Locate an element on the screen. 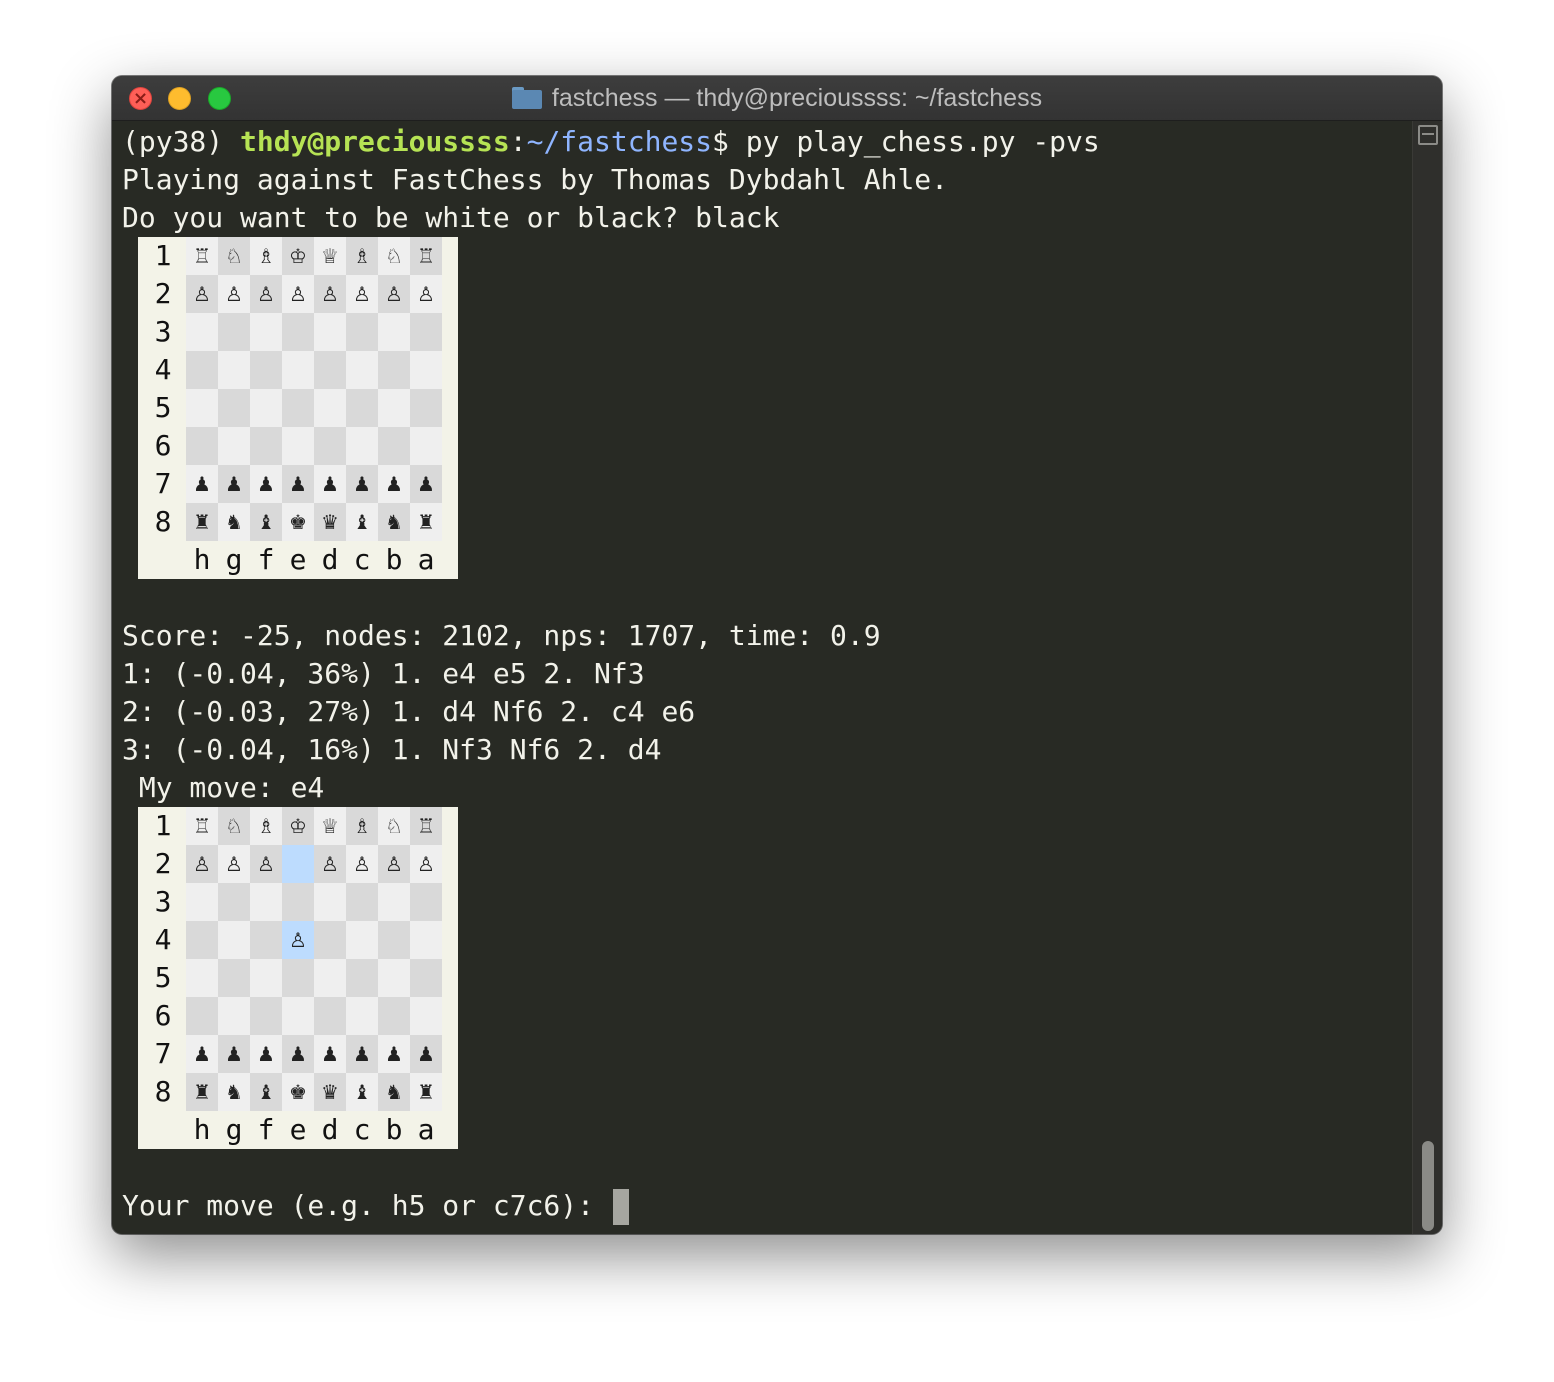 The height and width of the screenshot is (1382, 1554). text-cursor is located at coordinates (620, 1207).